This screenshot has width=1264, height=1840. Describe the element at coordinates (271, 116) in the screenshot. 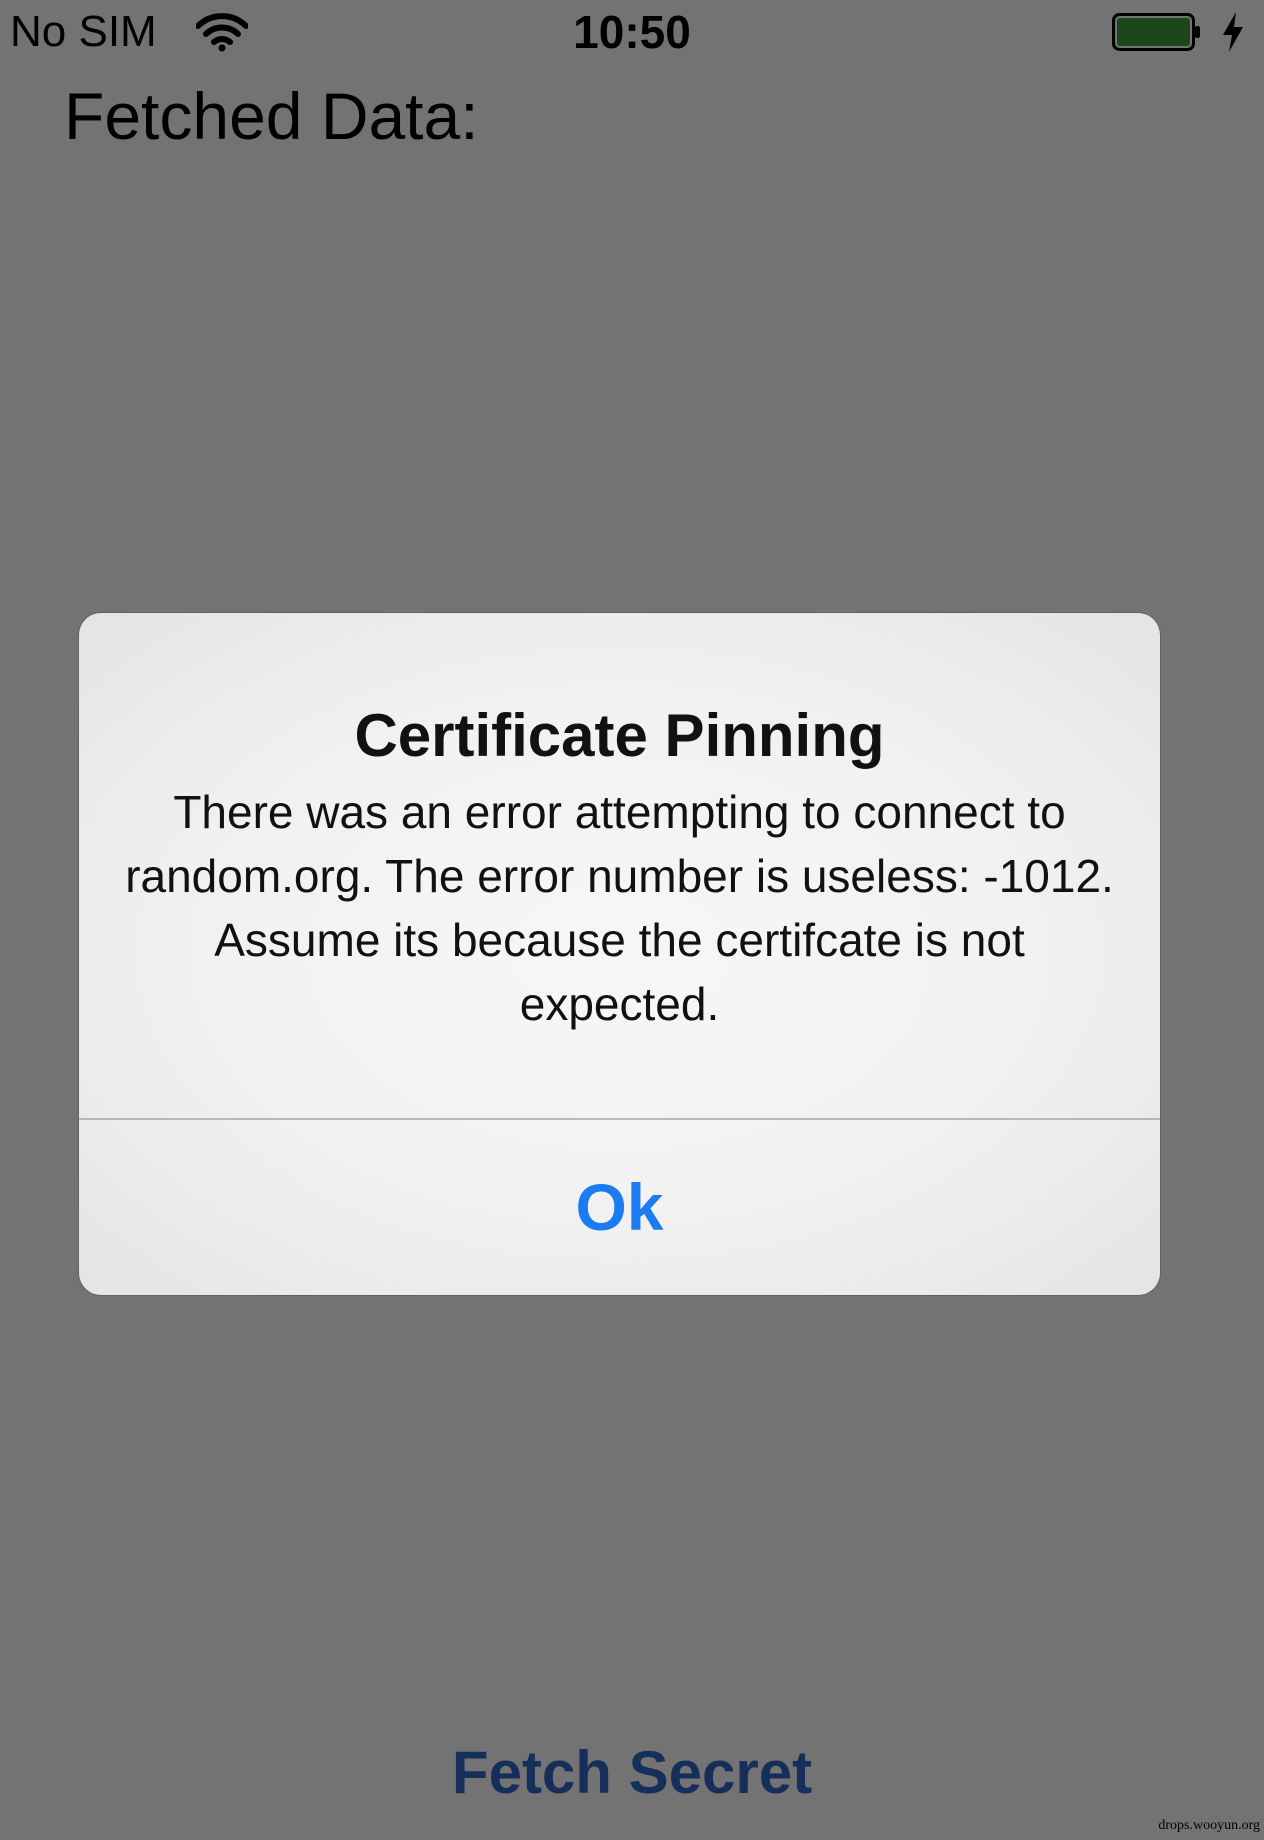

I see `fetched-data-label: Fetched Data:` at that location.